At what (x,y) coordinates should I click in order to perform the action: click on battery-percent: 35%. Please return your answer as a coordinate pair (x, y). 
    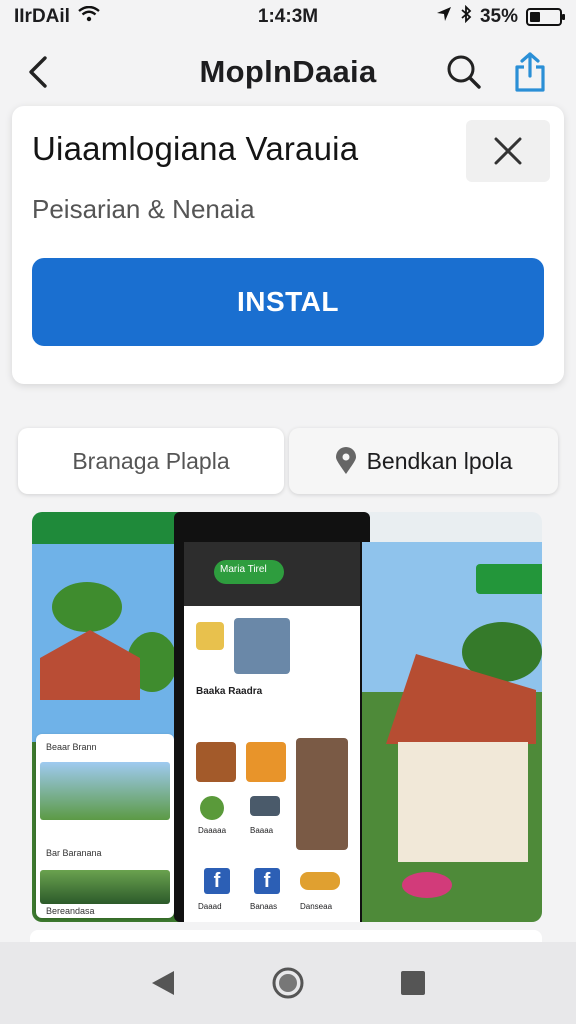
    Looking at the image, I should click on (498, 16).